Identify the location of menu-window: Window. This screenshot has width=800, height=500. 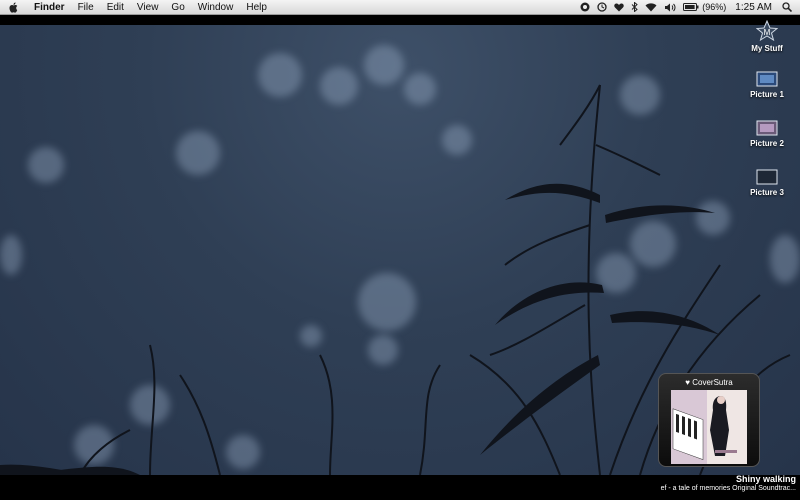
(216, 7).